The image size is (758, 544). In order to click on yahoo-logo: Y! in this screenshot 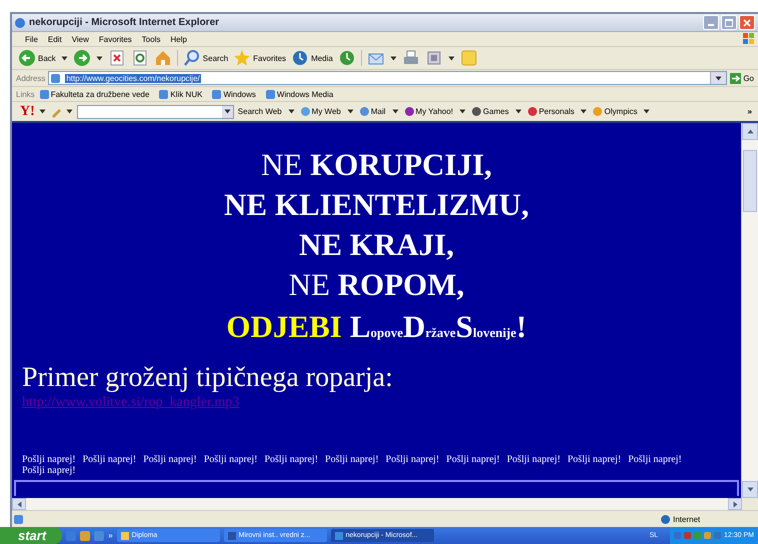, I will do `click(27, 112)`.